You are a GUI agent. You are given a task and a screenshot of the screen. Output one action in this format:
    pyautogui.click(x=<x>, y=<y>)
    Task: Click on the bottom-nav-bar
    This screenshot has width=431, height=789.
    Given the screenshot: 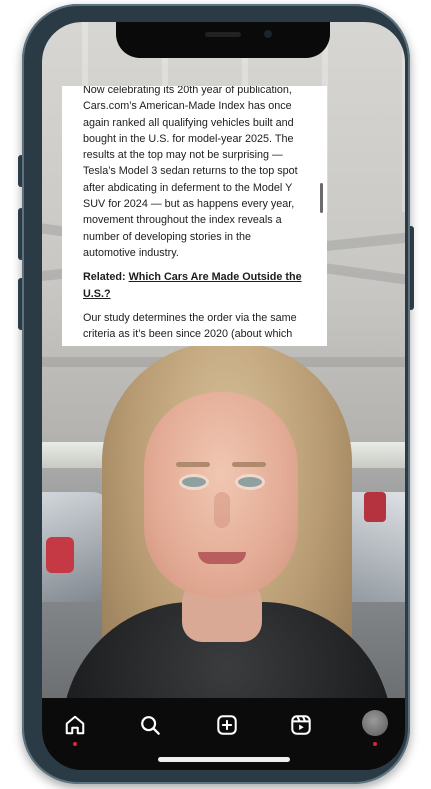 What is the action you would take?
    pyautogui.click(x=223, y=734)
    